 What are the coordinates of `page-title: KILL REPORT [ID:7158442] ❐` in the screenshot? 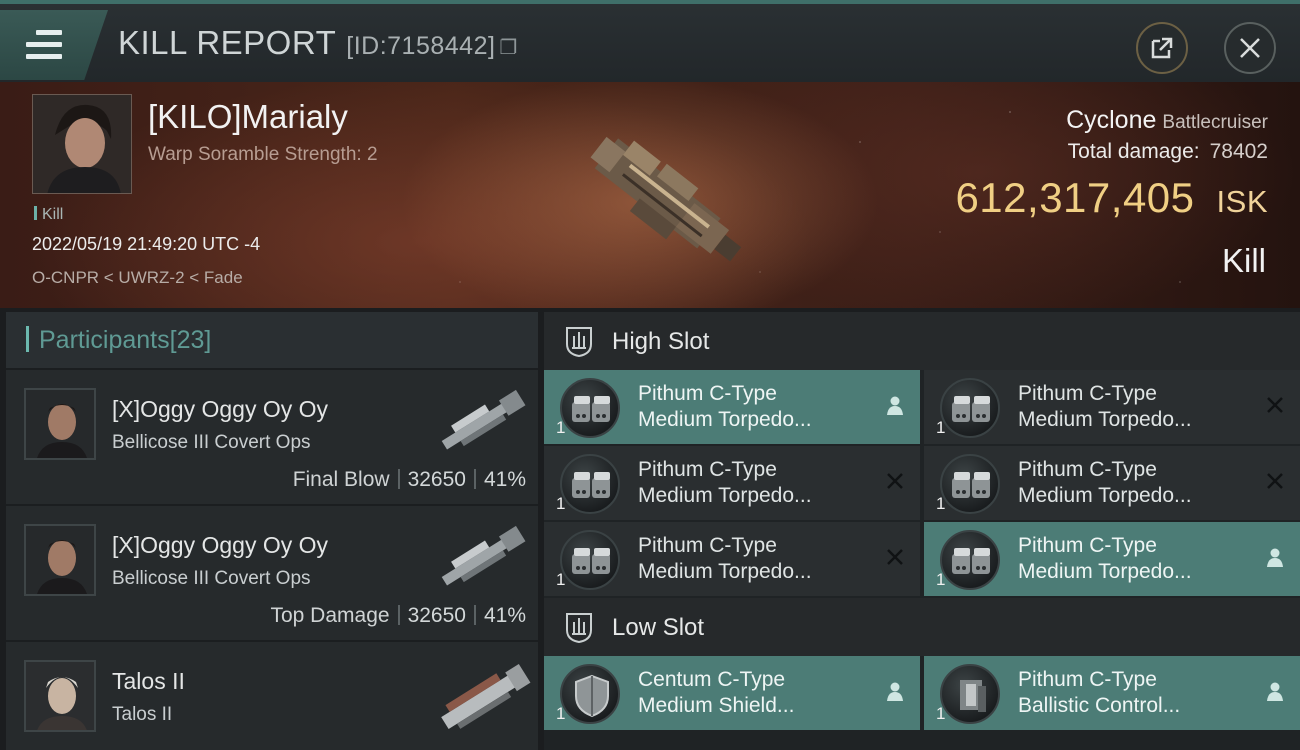 It's located at (318, 43).